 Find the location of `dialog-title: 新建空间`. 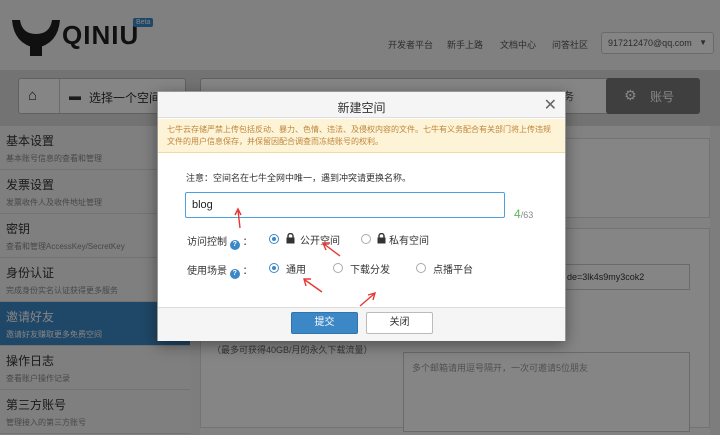

dialog-title: 新建空间 is located at coordinates (361, 108).